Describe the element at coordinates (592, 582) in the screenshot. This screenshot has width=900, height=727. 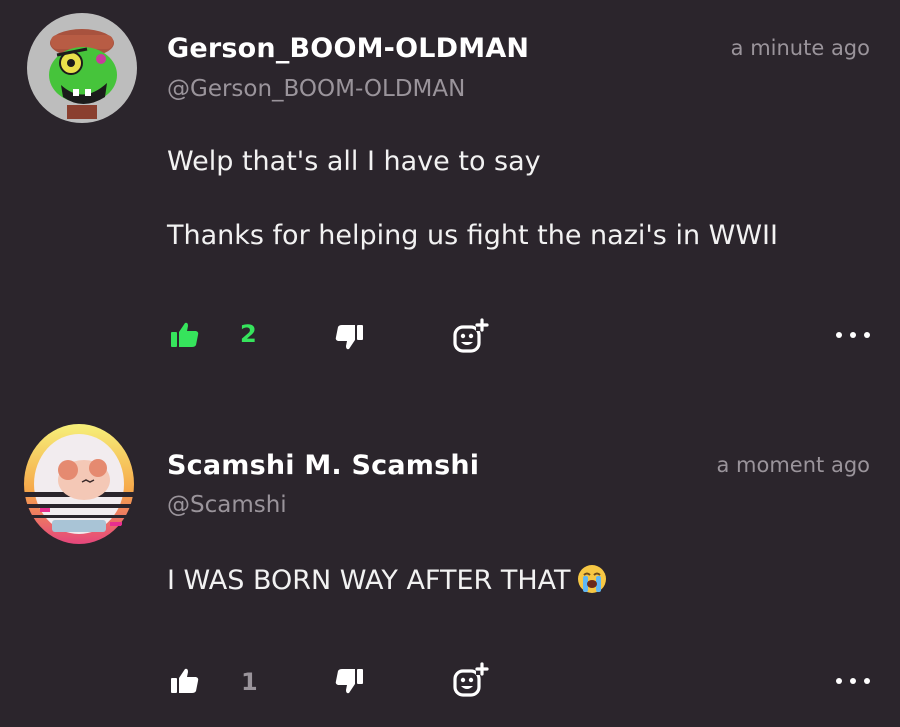
I see `loudly-crying-face-emoji` at that location.